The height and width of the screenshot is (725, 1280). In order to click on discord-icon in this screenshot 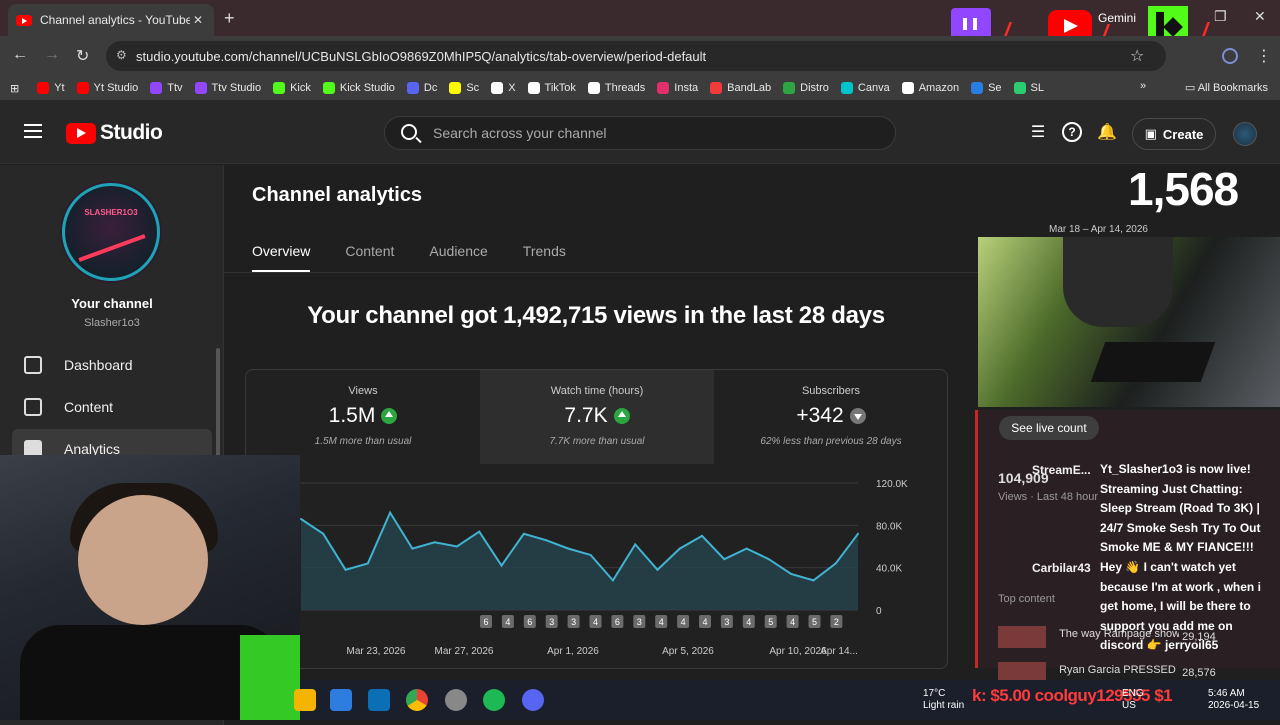, I will do `click(533, 700)`.